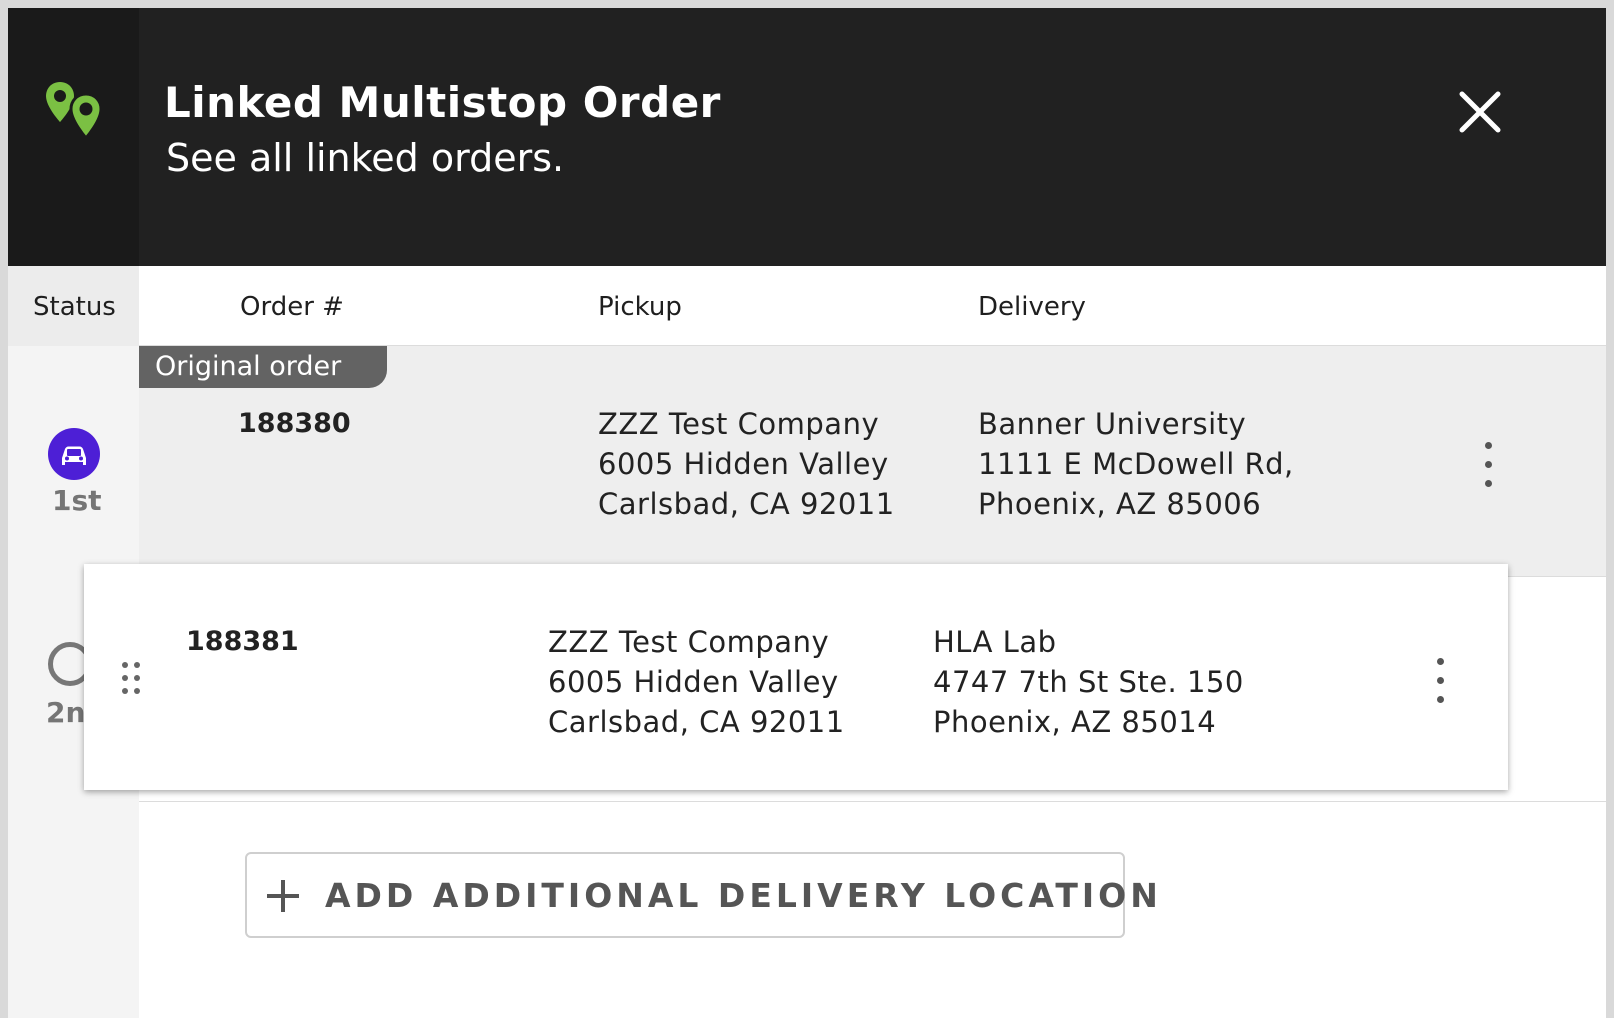 This screenshot has height=1018, width=1614. What do you see at coordinates (1480, 112) in the screenshot?
I see `close-icon` at bounding box center [1480, 112].